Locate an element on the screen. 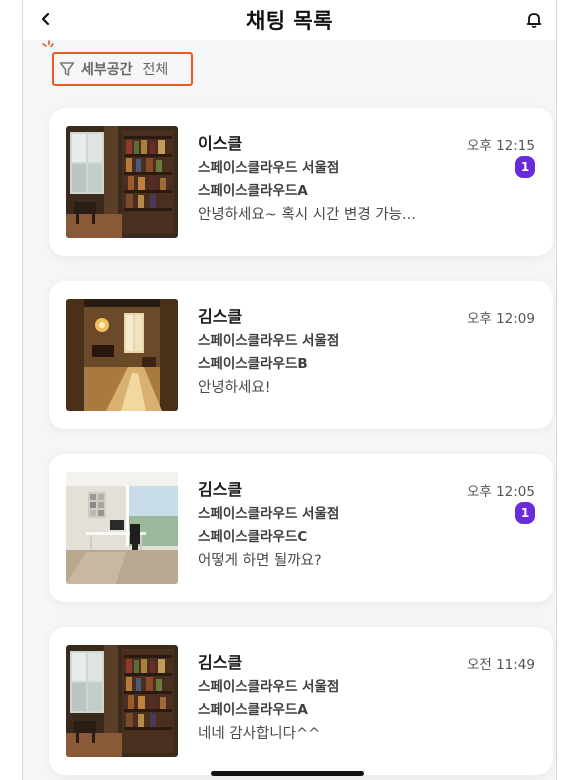 The image size is (579, 780). message-time: 오후 12:15 is located at coordinates (500, 146).